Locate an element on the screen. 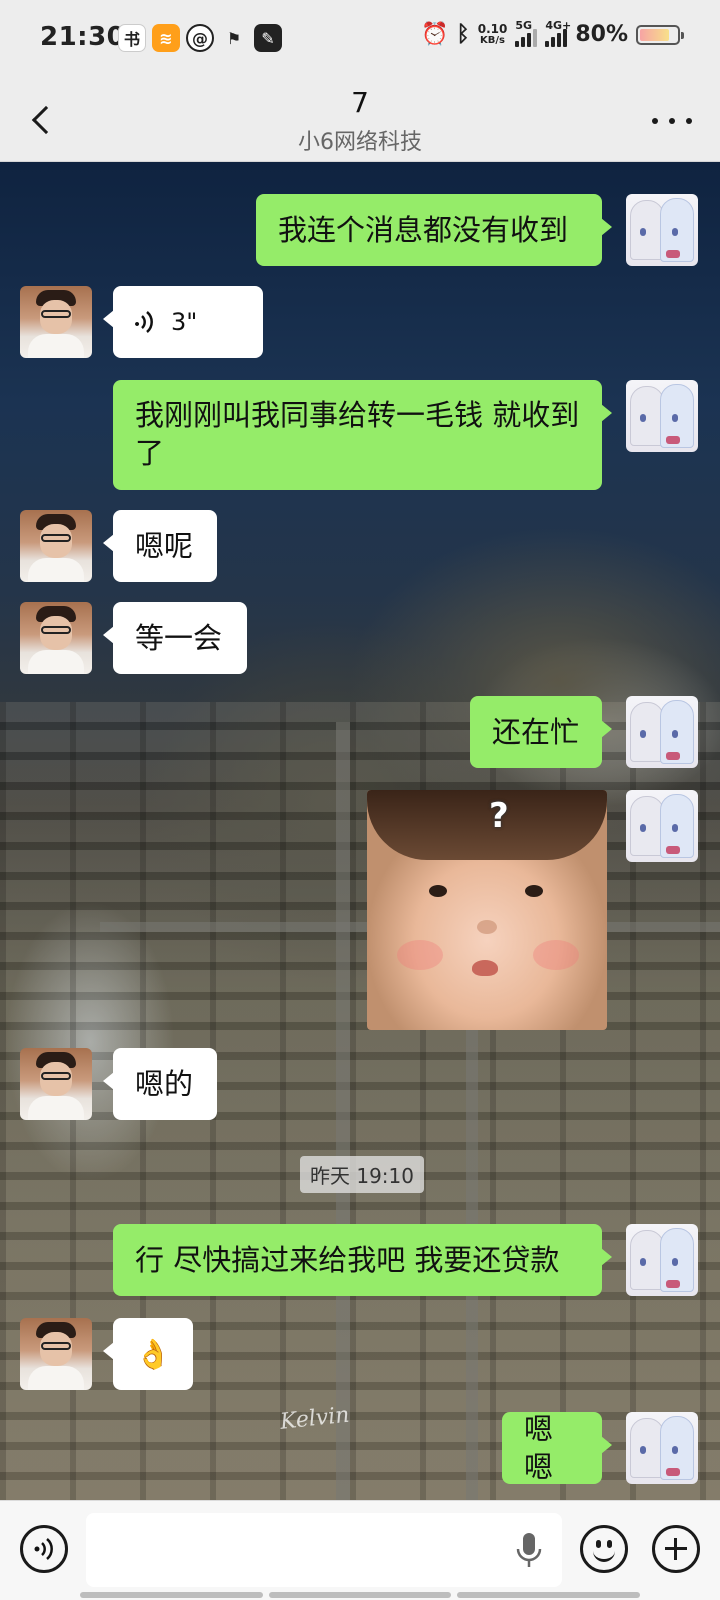 The width and height of the screenshot is (720, 1600). emoji-icon is located at coordinates (604, 1556).